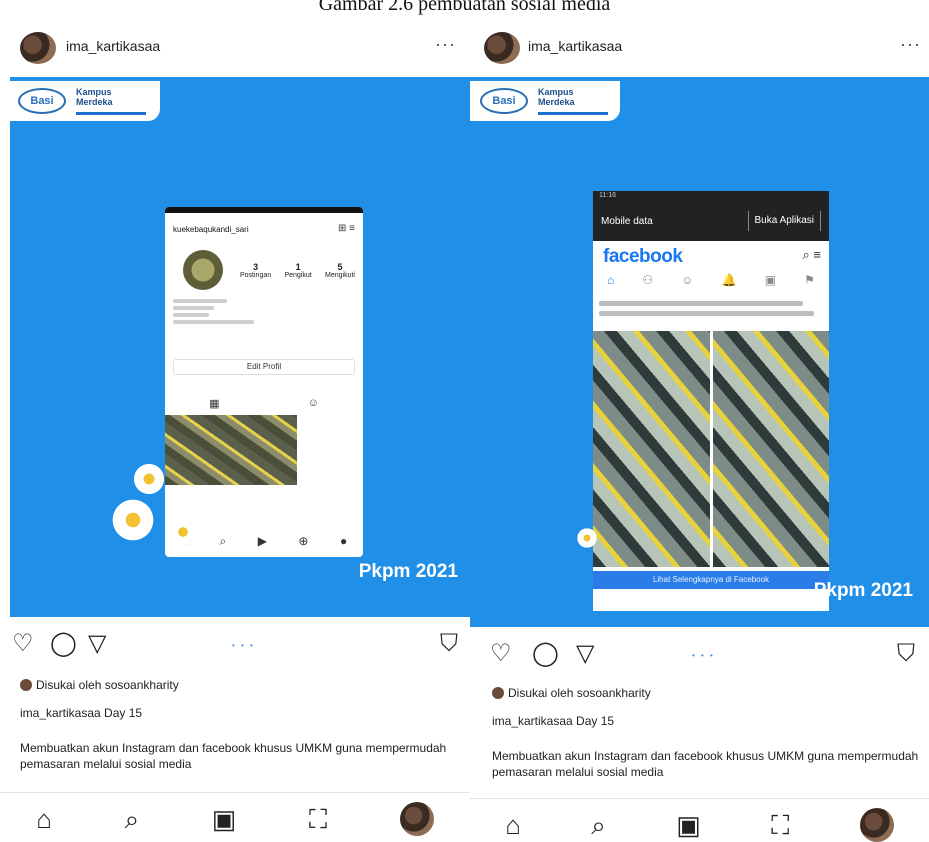  Describe the element at coordinates (218, 313) in the screenshot. I see `profile-bio` at that location.